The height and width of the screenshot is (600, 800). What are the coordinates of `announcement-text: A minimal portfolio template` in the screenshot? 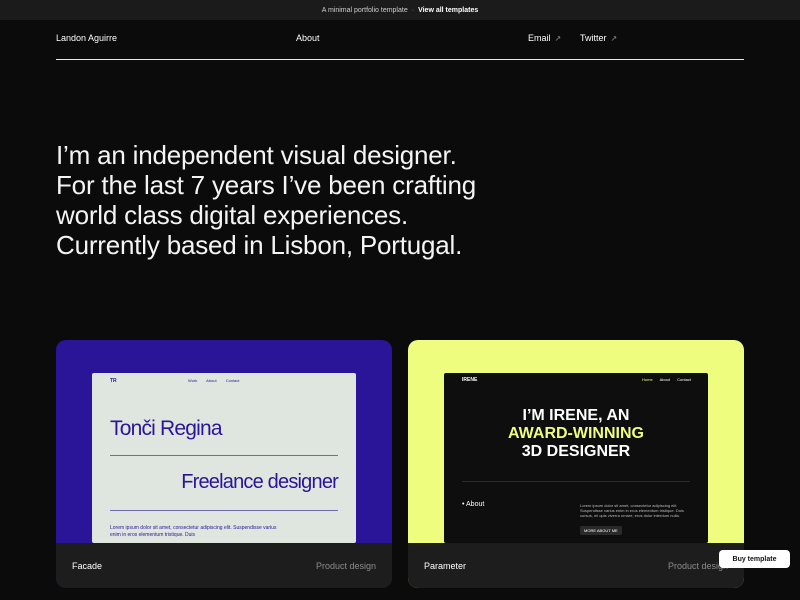 It's located at (364, 10).